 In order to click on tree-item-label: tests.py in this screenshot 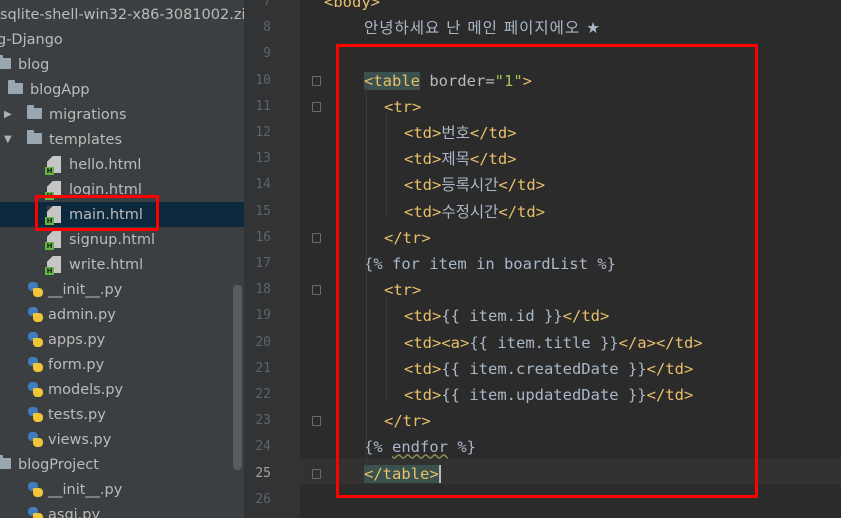, I will do `click(77, 414)`.